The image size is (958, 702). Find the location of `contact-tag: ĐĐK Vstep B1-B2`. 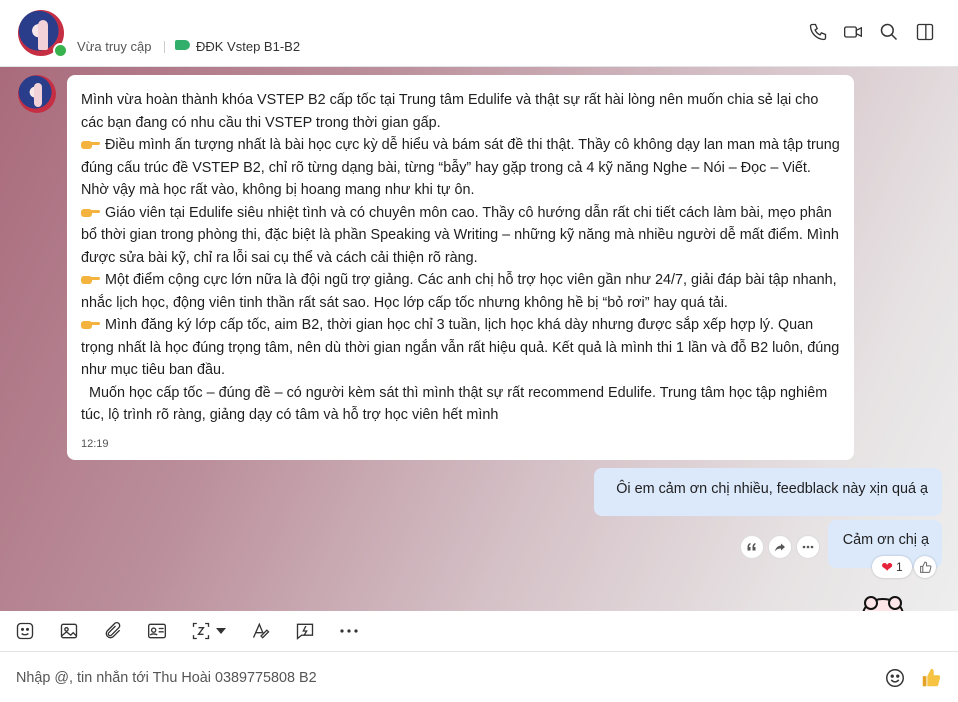

contact-tag: ĐĐK Vstep B1-B2 is located at coordinates (248, 46).